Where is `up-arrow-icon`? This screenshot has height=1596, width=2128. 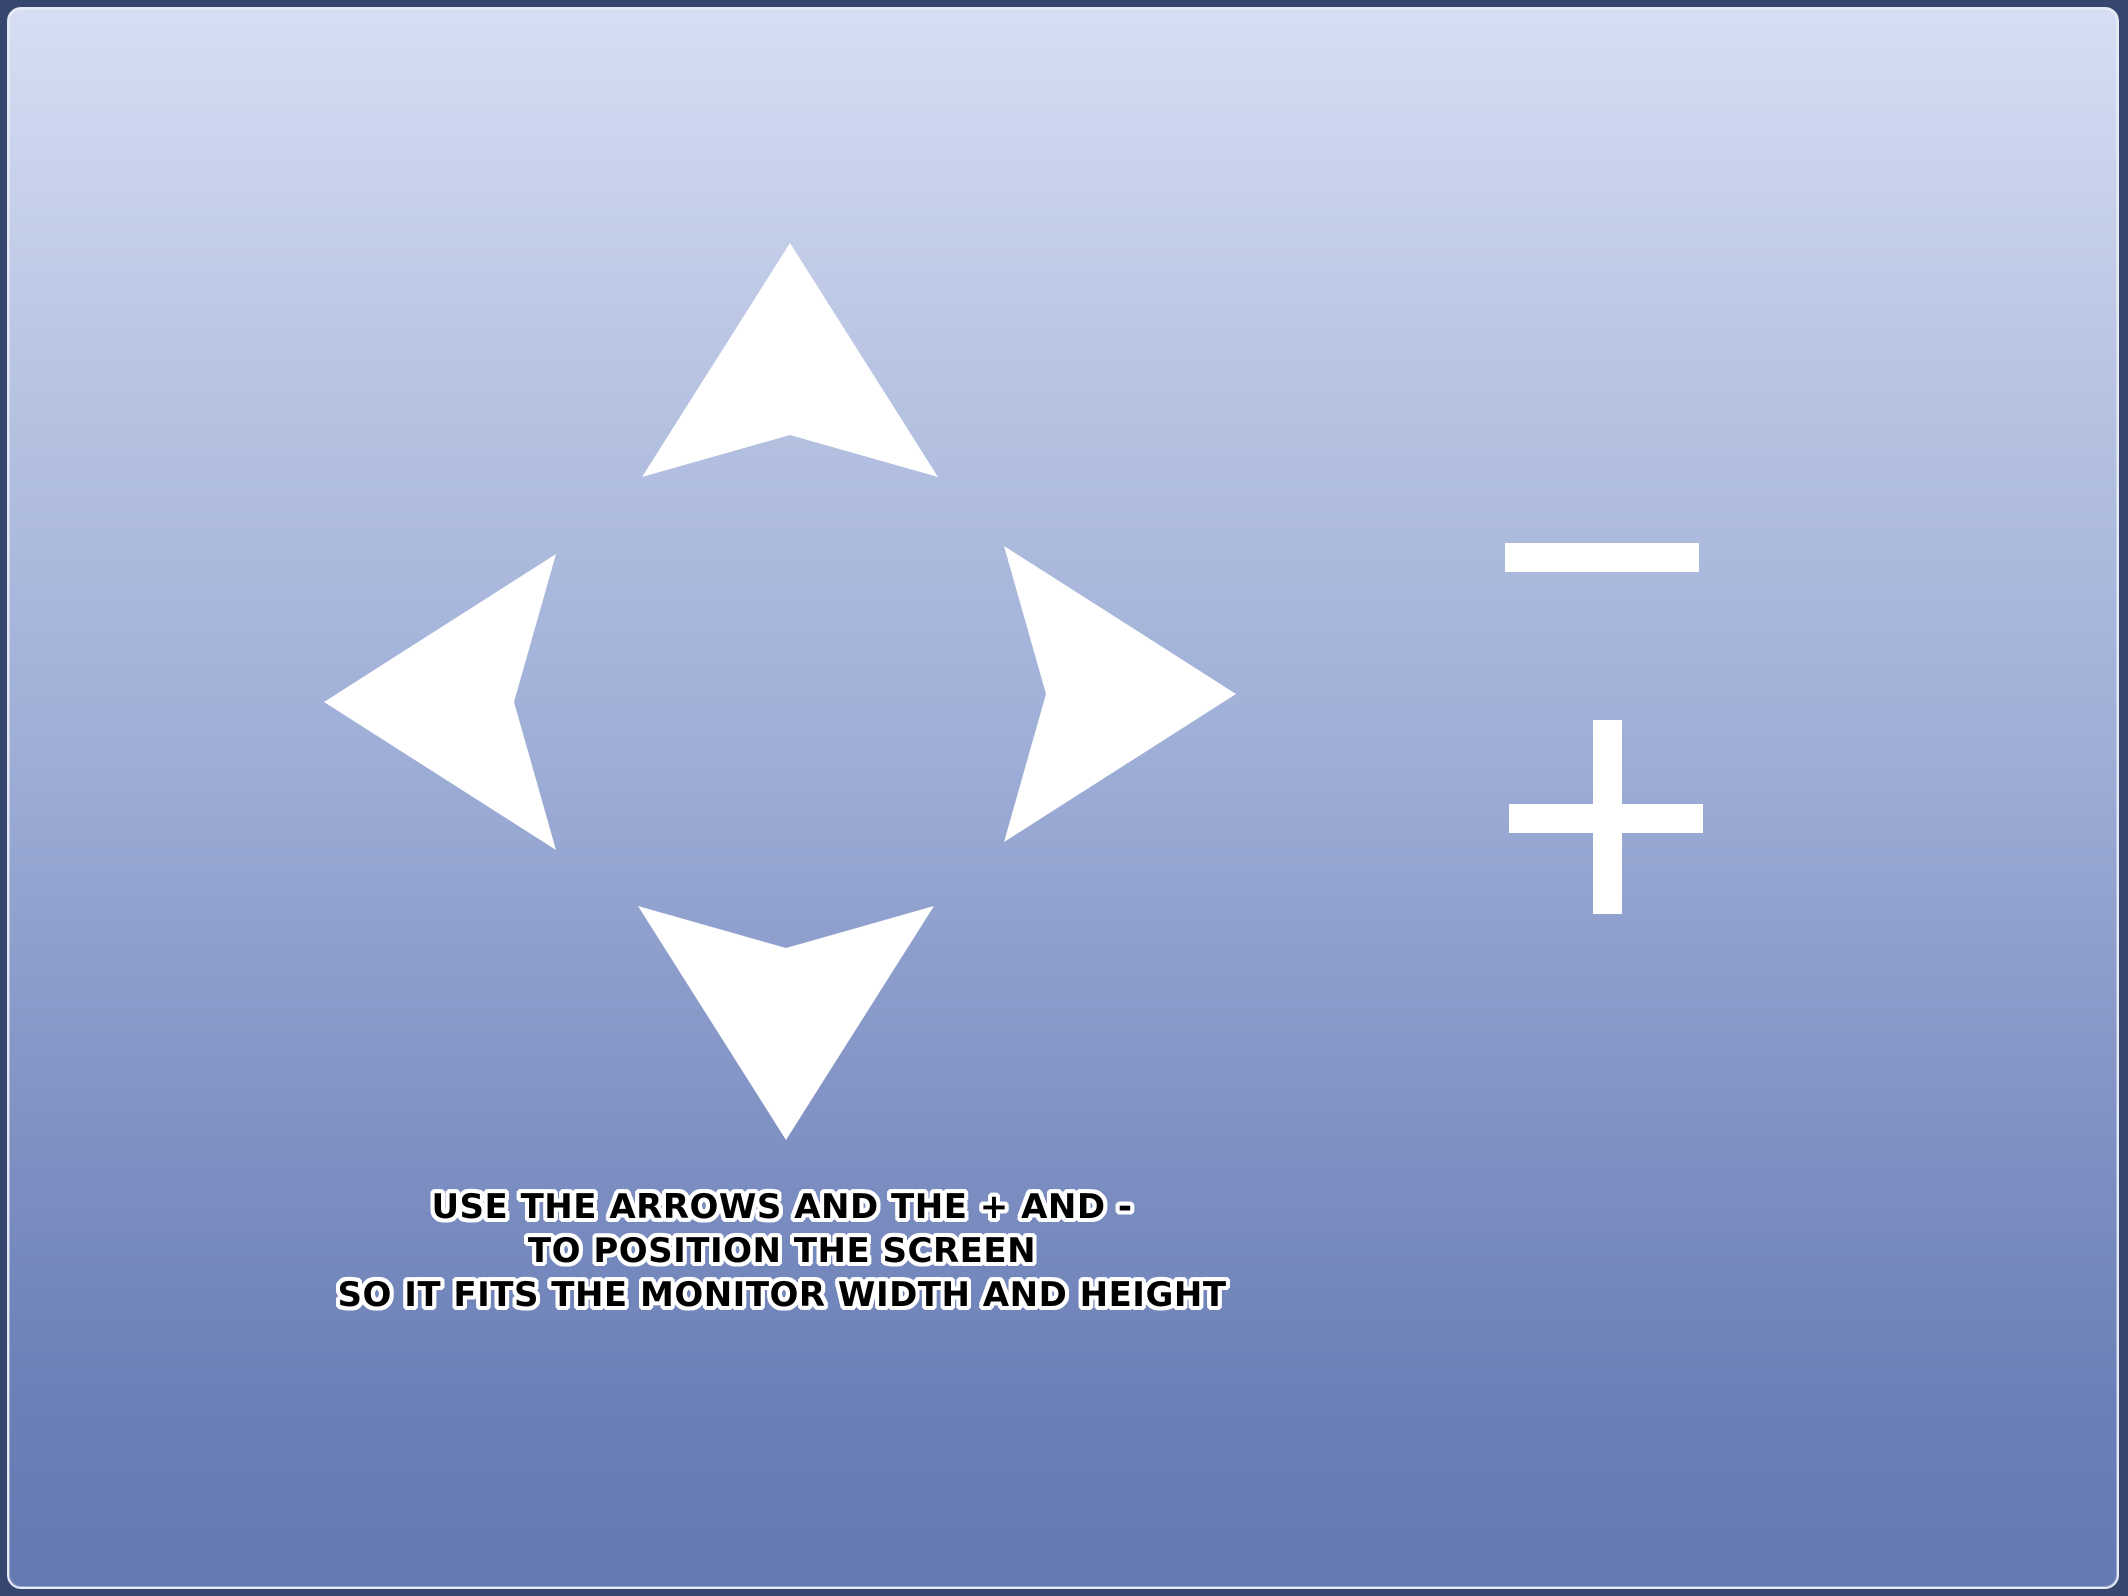 up-arrow-icon is located at coordinates (790, 360).